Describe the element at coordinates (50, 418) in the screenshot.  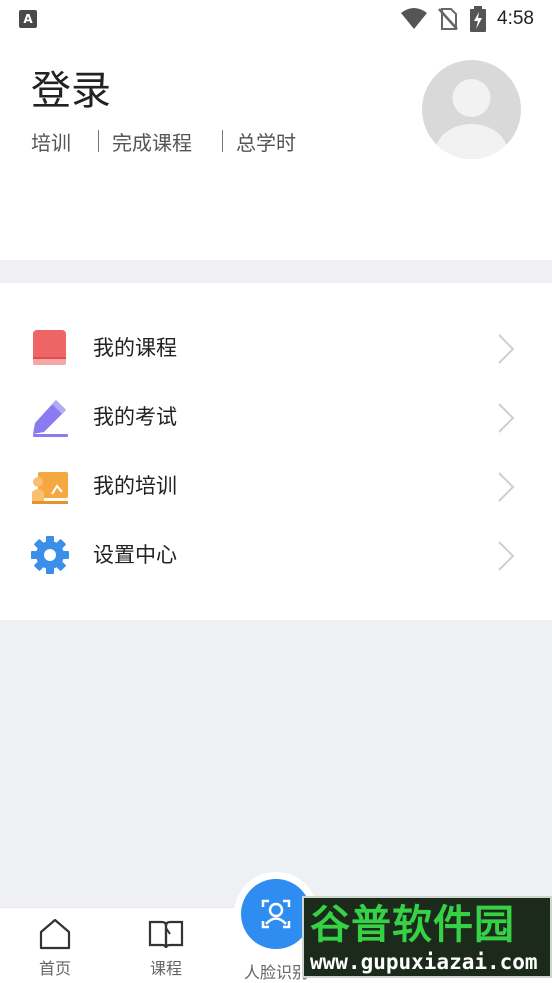
I see `pencil-icon` at that location.